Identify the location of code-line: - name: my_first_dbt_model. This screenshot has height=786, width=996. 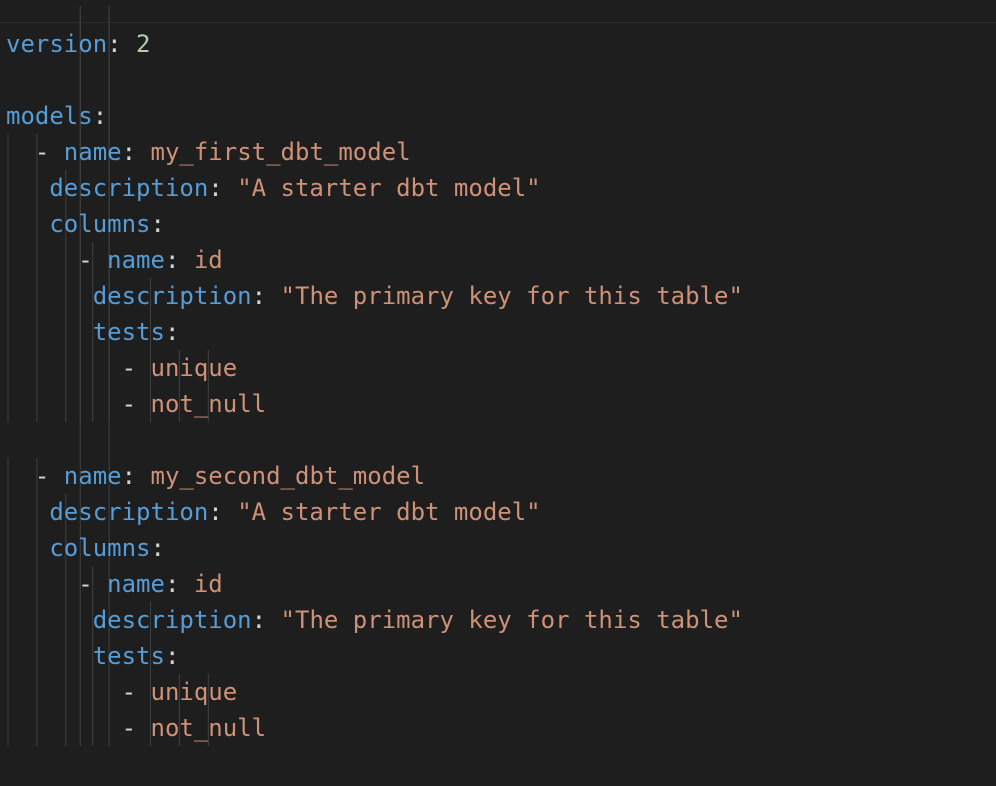
(498, 152).